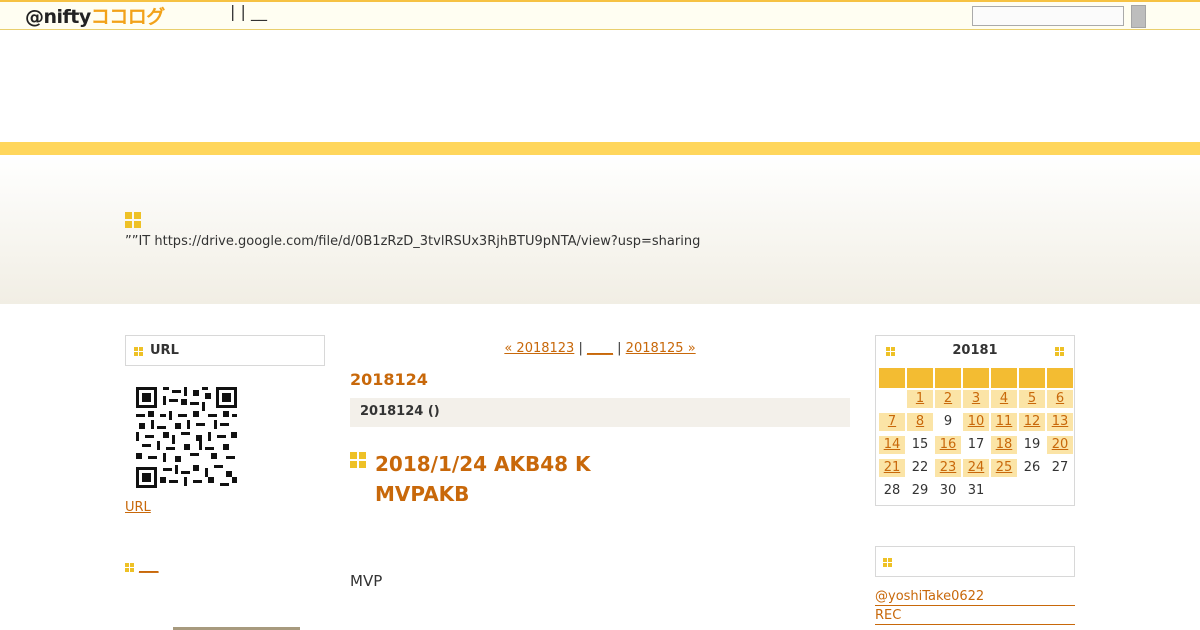  I want to click on calendar-title: 20181, so click(975, 350).